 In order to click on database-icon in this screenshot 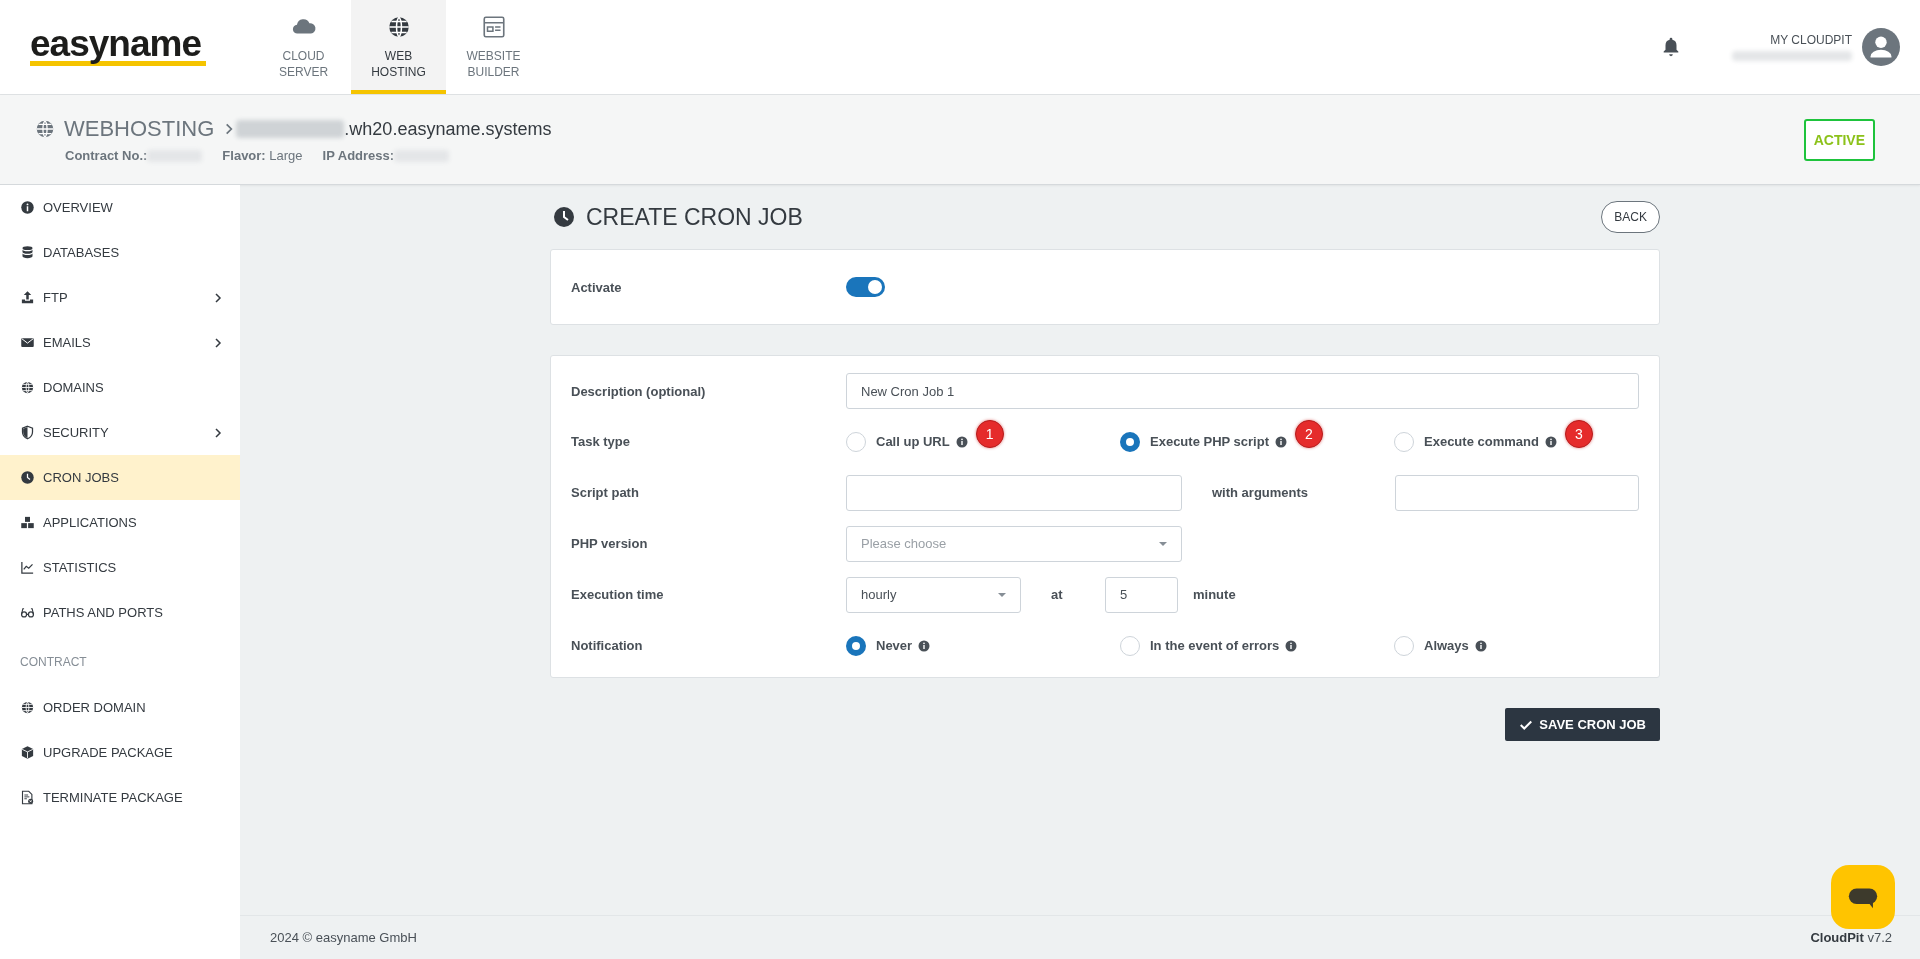, I will do `click(27, 252)`.